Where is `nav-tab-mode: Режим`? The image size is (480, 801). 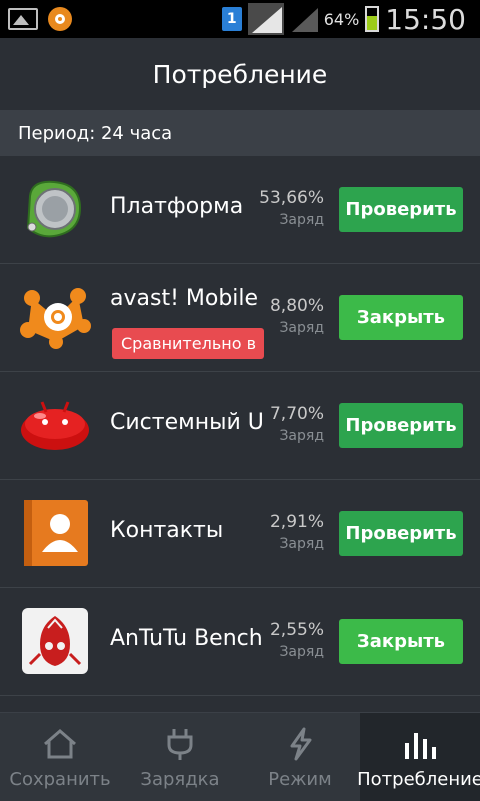
nav-tab-mode: Режим is located at coordinates (300, 757).